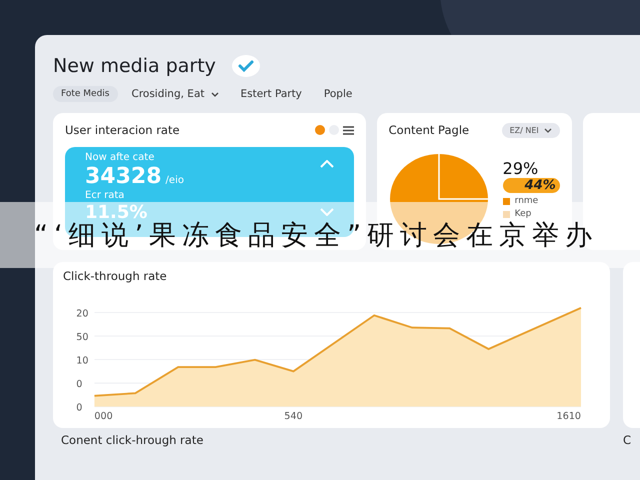 The width and height of the screenshot is (640, 480). Describe the element at coordinates (115, 276) in the screenshot. I see `chart-title: Click-through rate` at that location.